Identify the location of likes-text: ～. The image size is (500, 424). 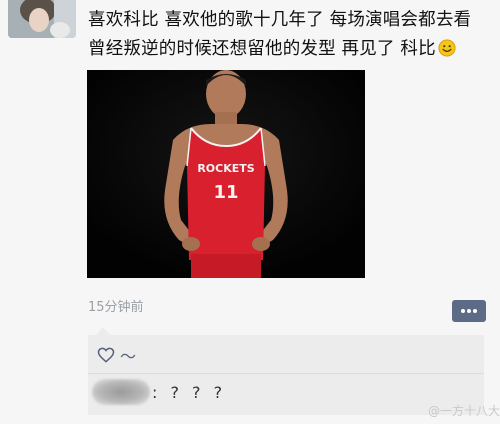
(128, 356).